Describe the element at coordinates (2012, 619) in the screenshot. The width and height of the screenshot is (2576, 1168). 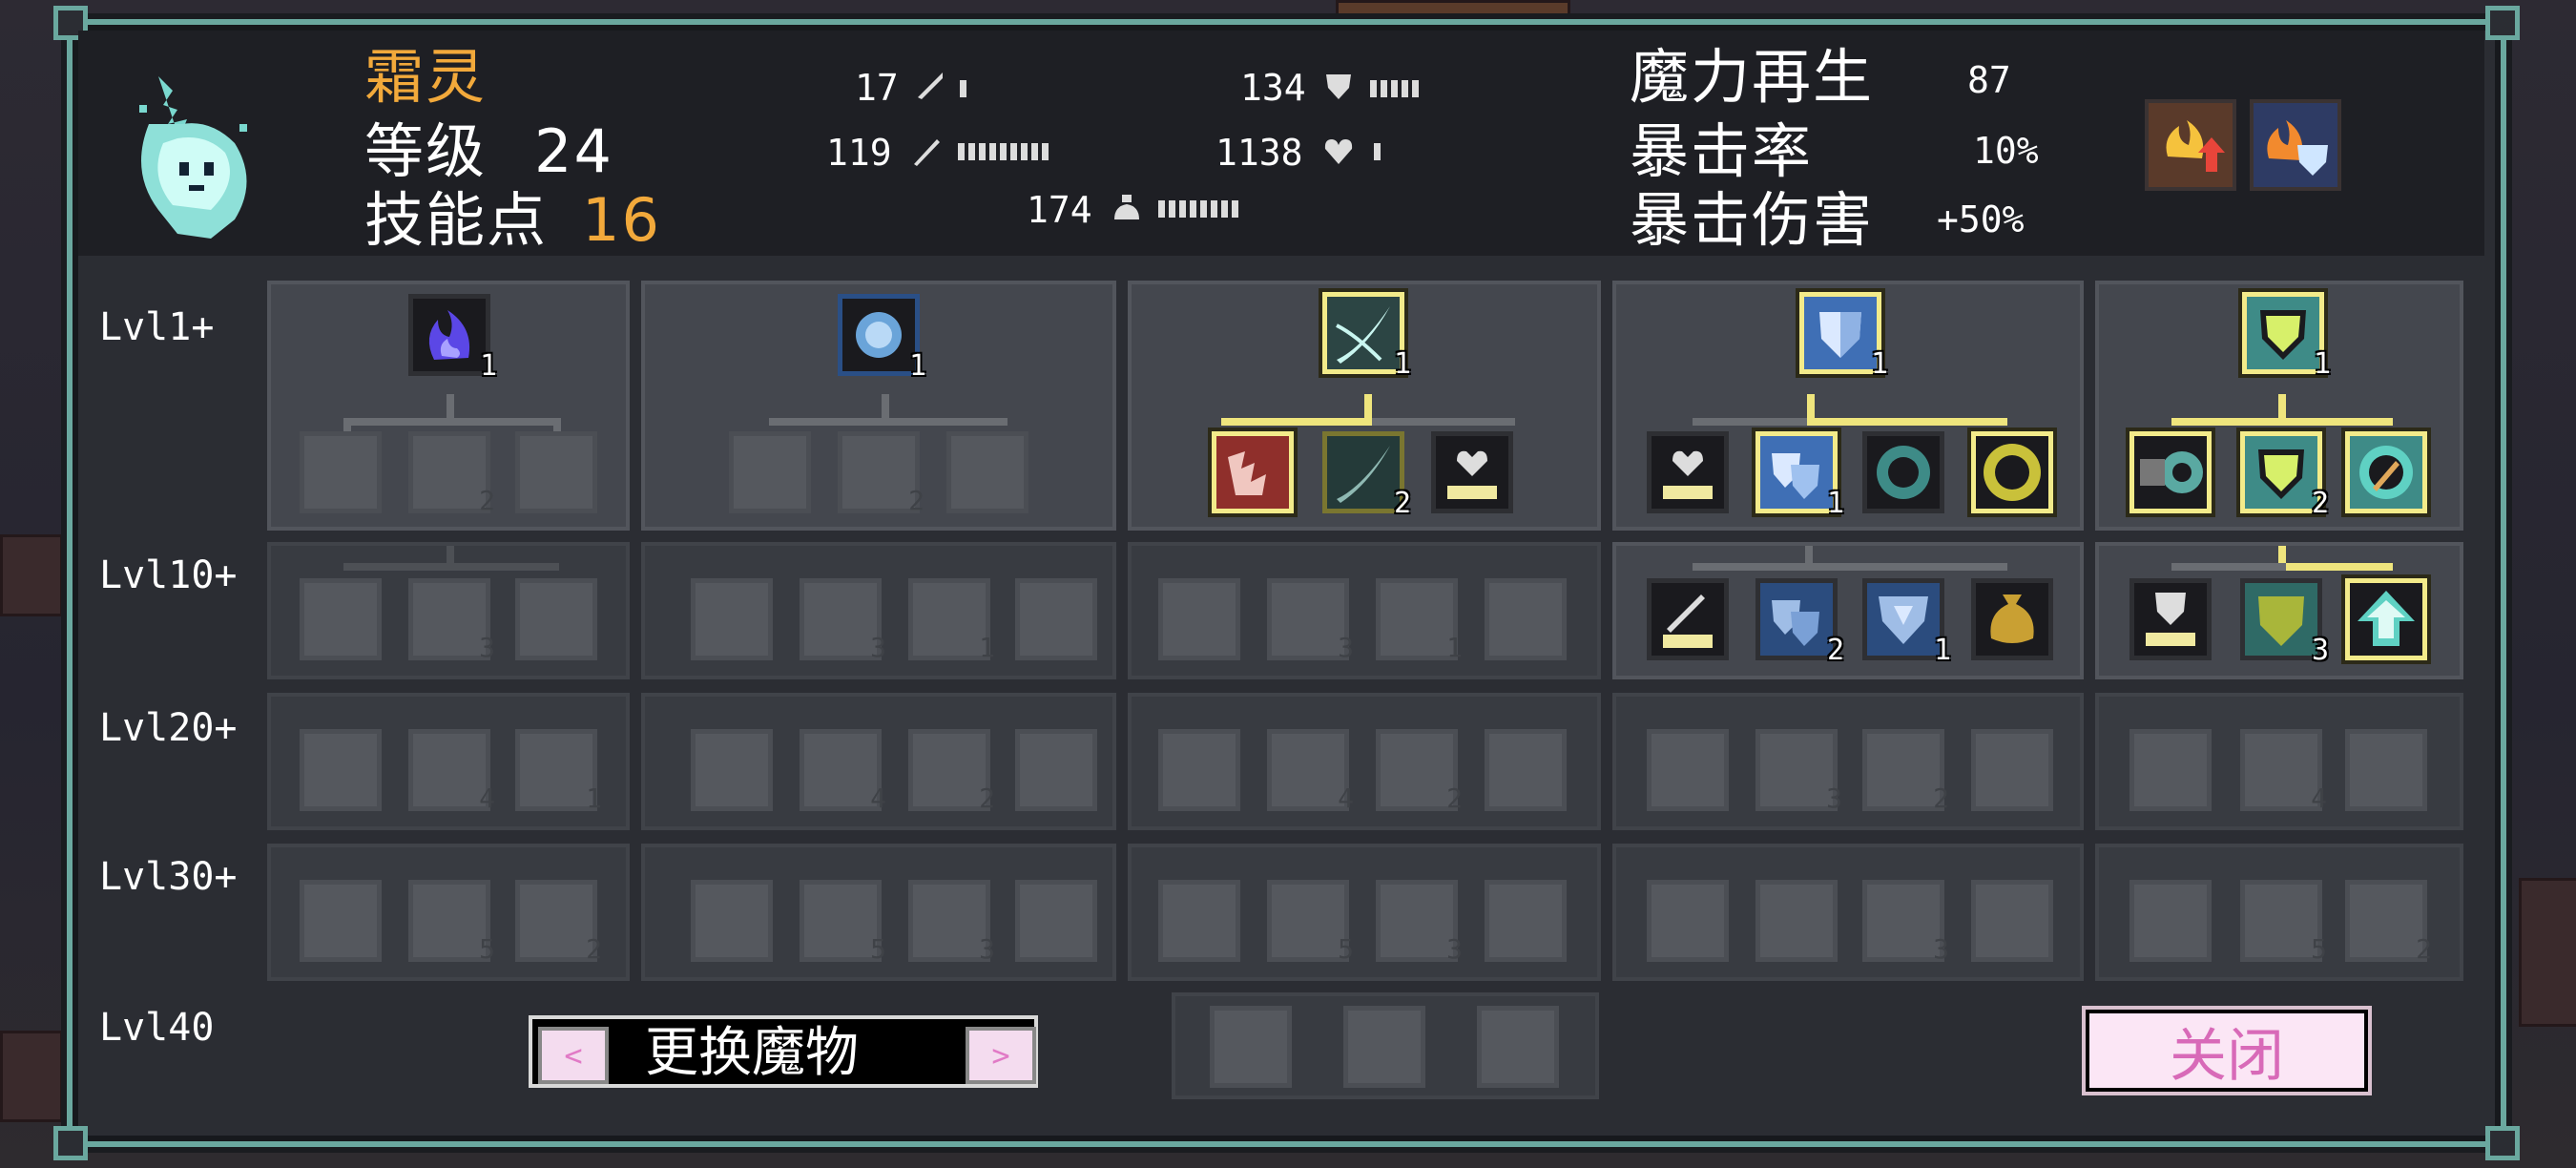
I see `skill-node-gold-bag` at that location.